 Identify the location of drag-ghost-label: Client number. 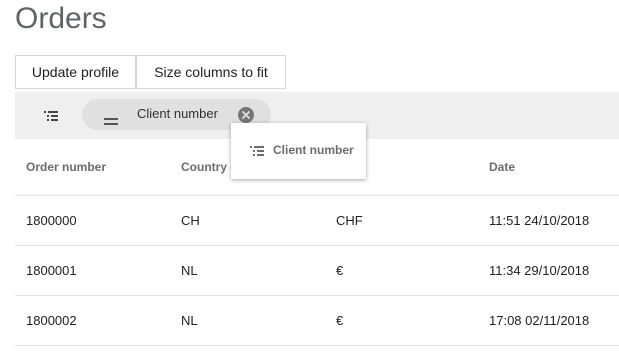
(313, 150).